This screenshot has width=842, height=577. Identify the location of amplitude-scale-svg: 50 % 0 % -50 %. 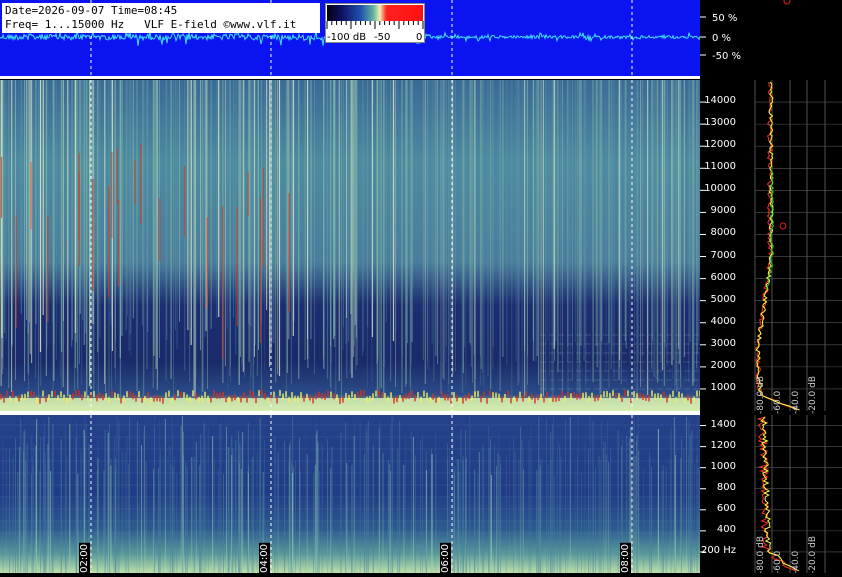
(745, 31).